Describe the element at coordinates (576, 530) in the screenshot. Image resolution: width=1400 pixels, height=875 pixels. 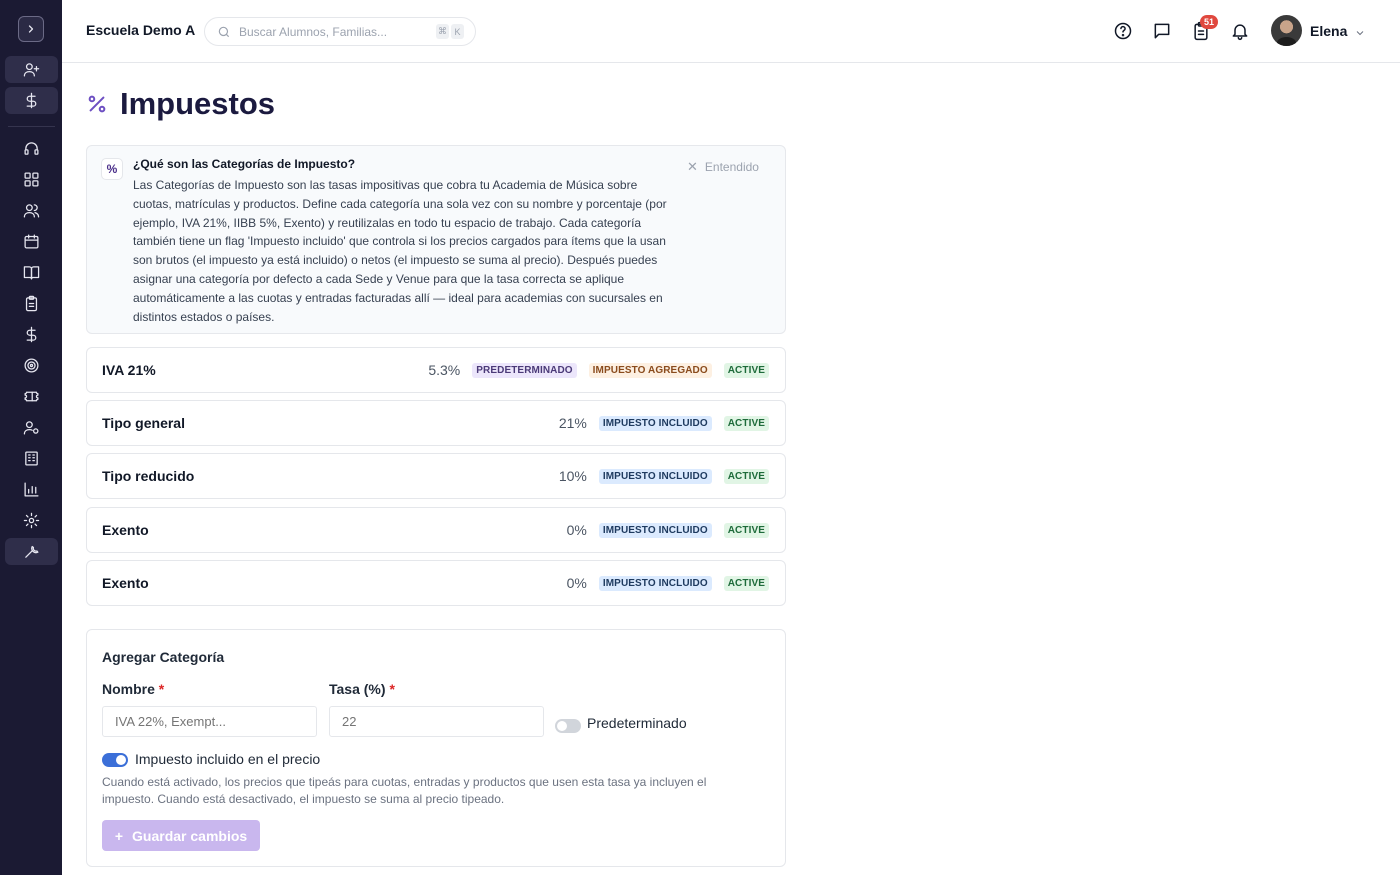
I see `tax-category-rate: 0%` at that location.